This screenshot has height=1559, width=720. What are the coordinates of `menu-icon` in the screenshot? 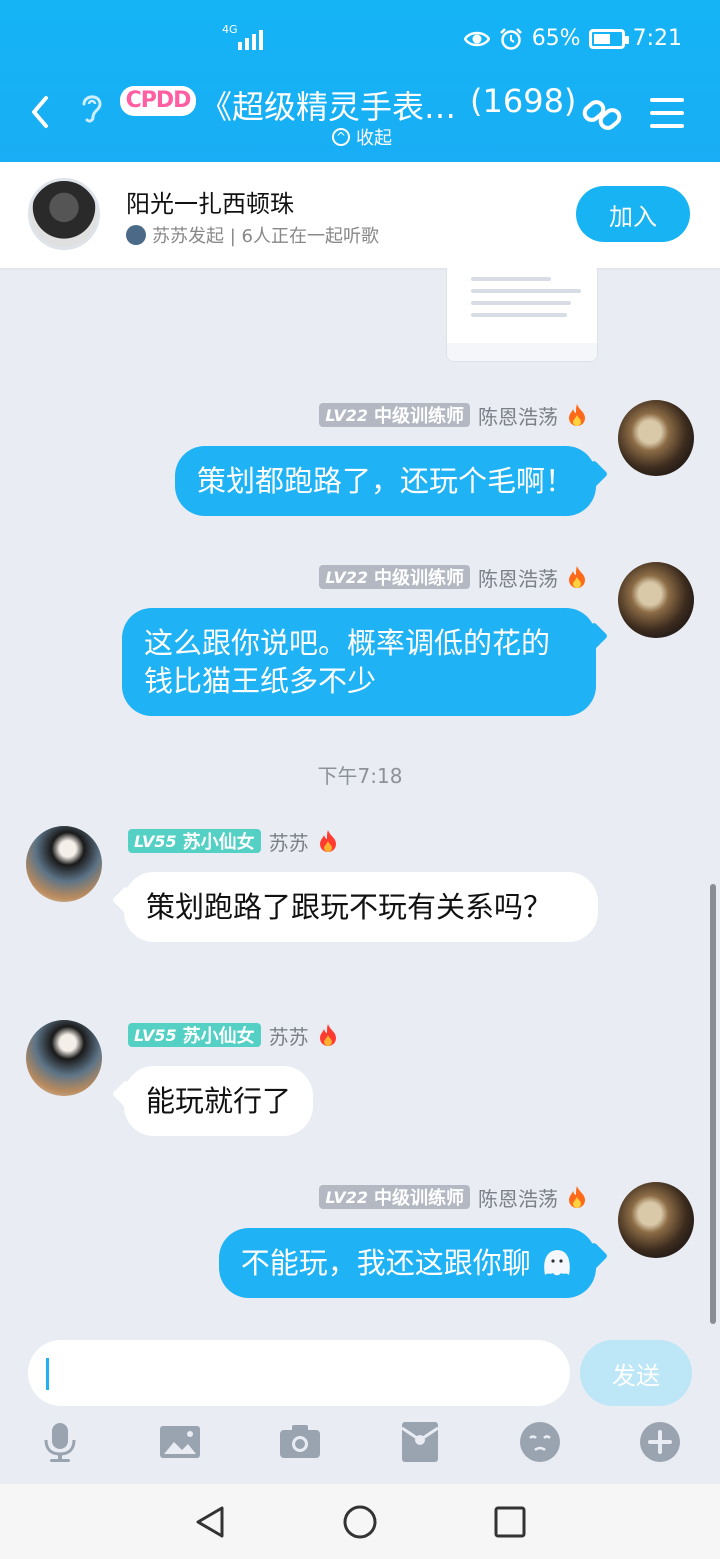 It's located at (667, 113).